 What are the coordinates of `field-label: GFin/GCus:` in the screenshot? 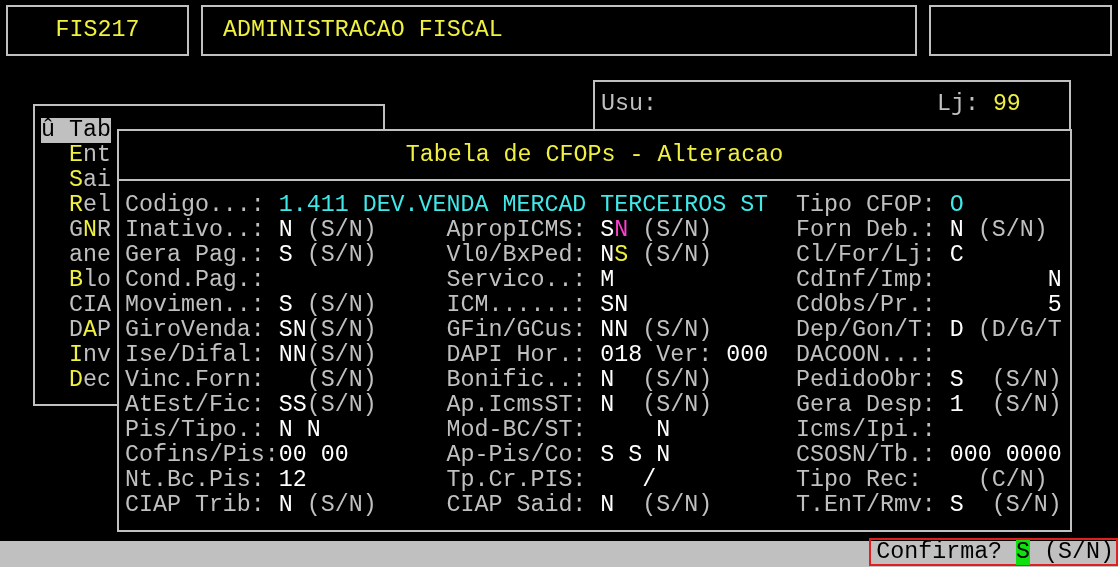 It's located at (517, 330).